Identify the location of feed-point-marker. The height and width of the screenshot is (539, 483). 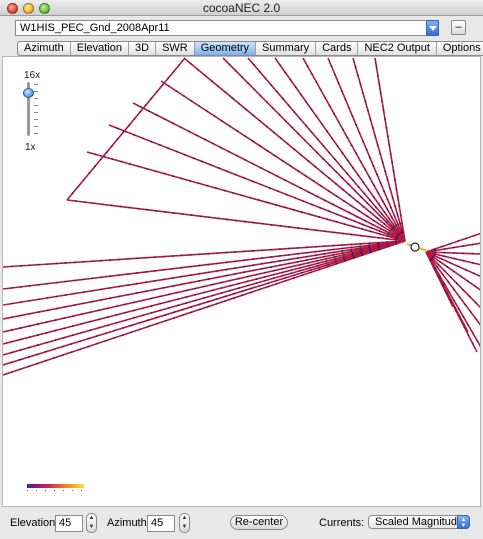
(415, 247).